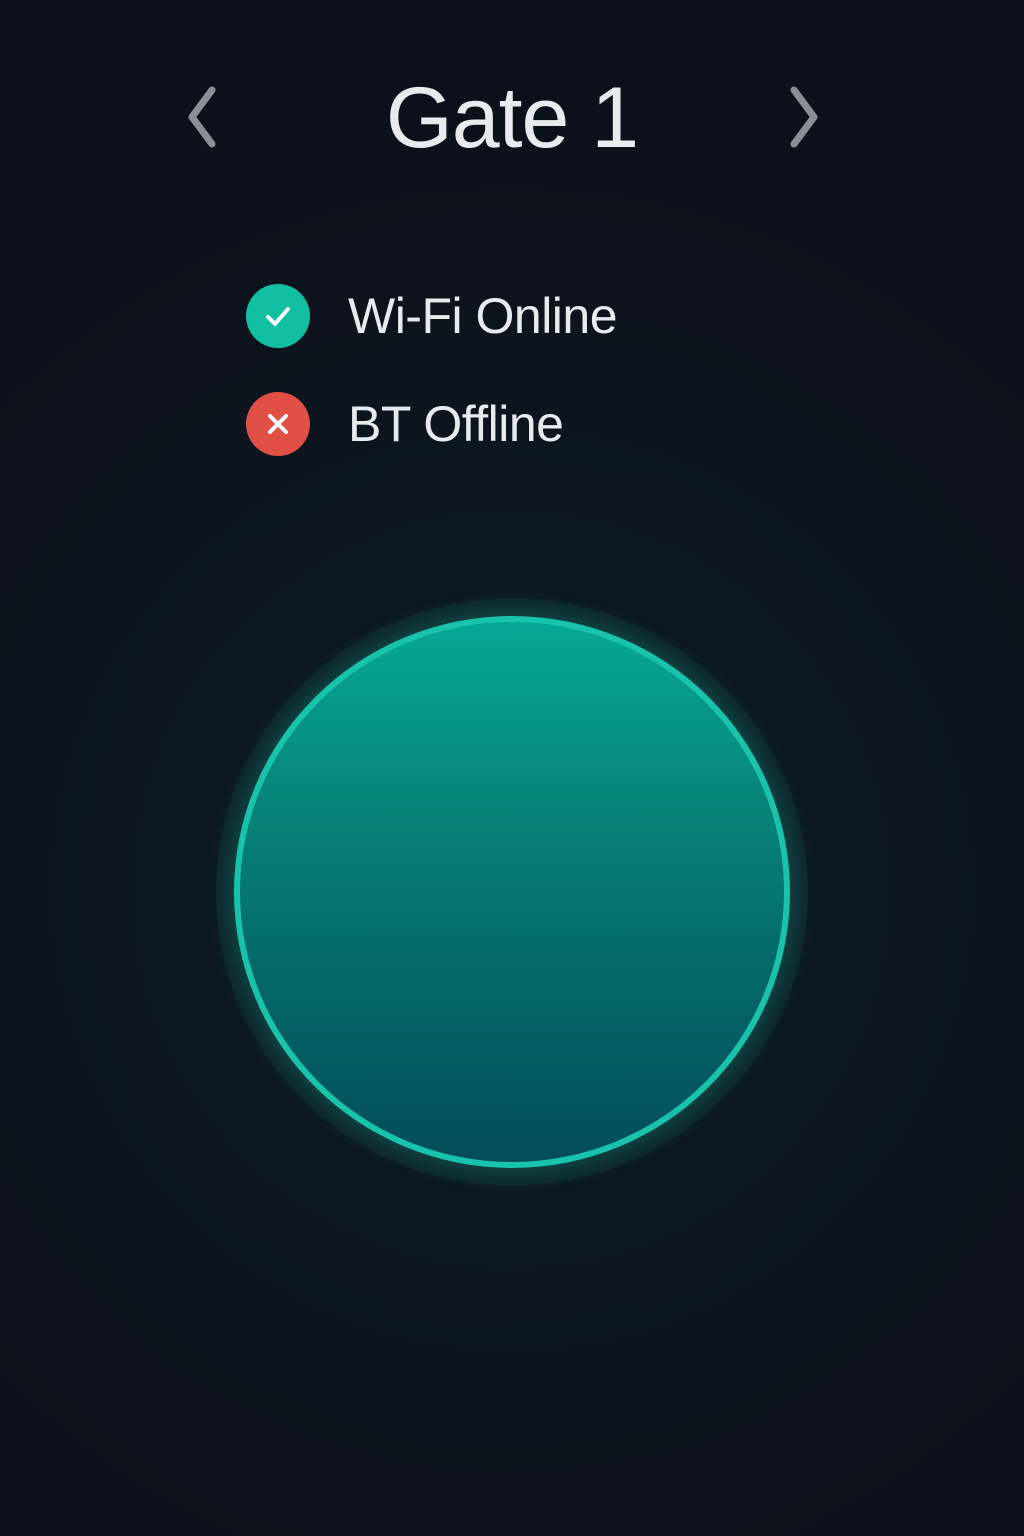 This screenshot has width=1024, height=1536. I want to click on connection-status-list: Wi-Fi Online BT Offline, so click(432, 392).